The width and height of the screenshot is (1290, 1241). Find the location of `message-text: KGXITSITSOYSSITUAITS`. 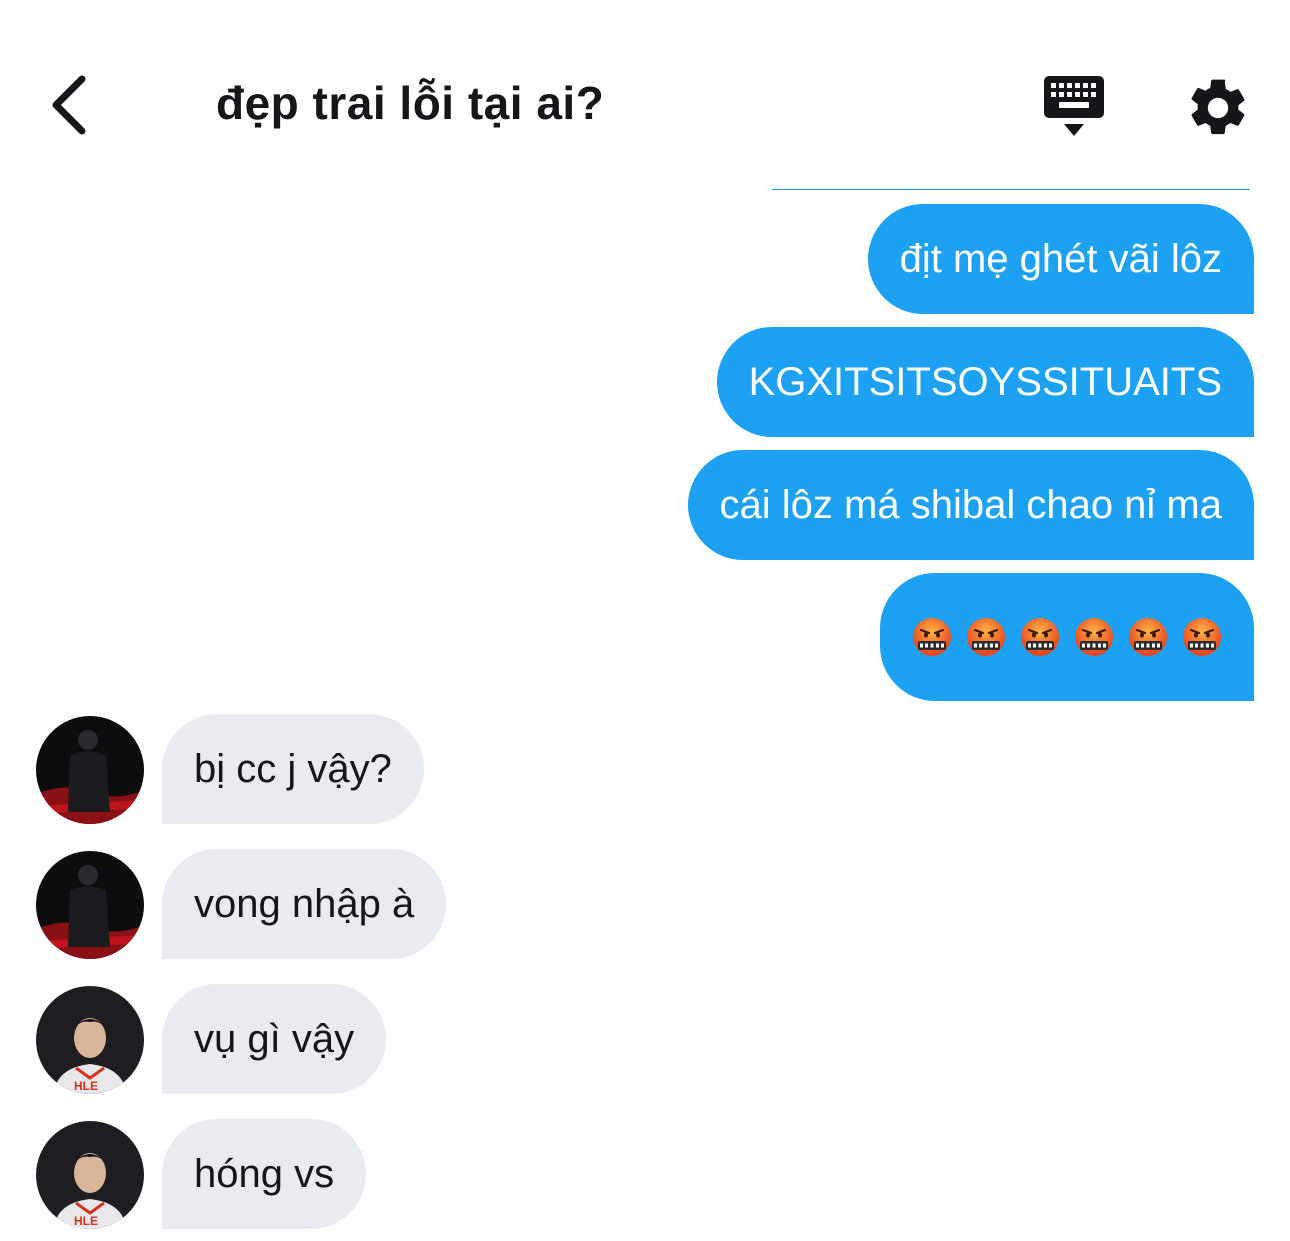

message-text: KGXITSITSOYSSITUAITS is located at coordinates (985, 381).